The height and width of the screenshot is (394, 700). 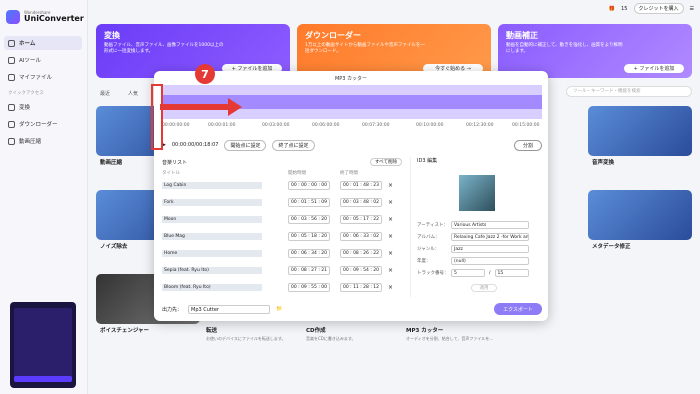 I want to click on track-name: Bloom (feat. Ryu Ito), so click(x=212, y=287).